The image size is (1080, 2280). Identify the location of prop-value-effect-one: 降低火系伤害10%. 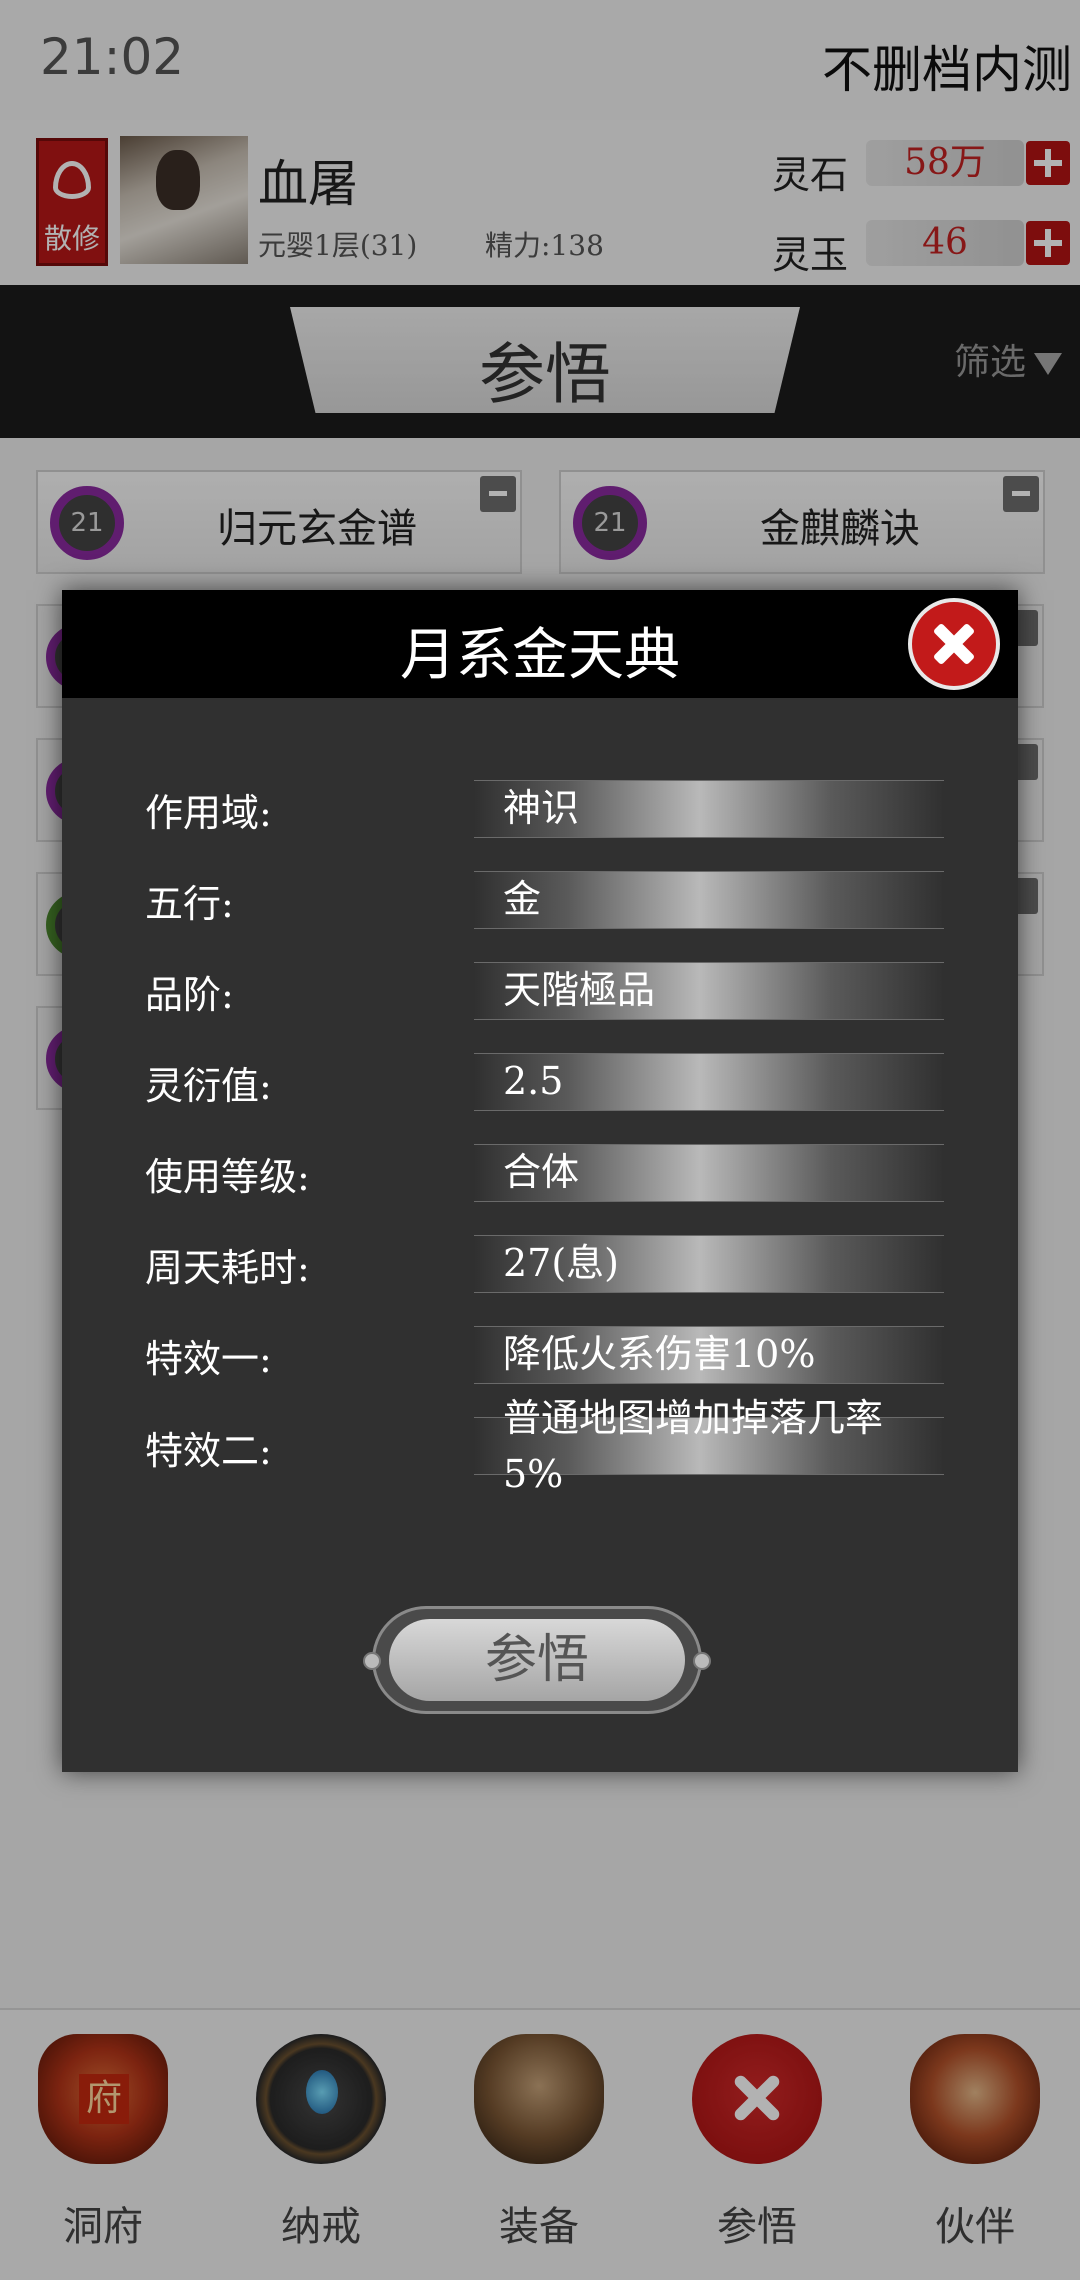
(659, 1354).